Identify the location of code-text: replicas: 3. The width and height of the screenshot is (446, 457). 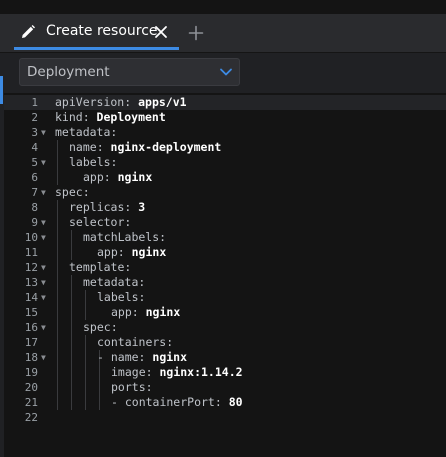
(107, 207).